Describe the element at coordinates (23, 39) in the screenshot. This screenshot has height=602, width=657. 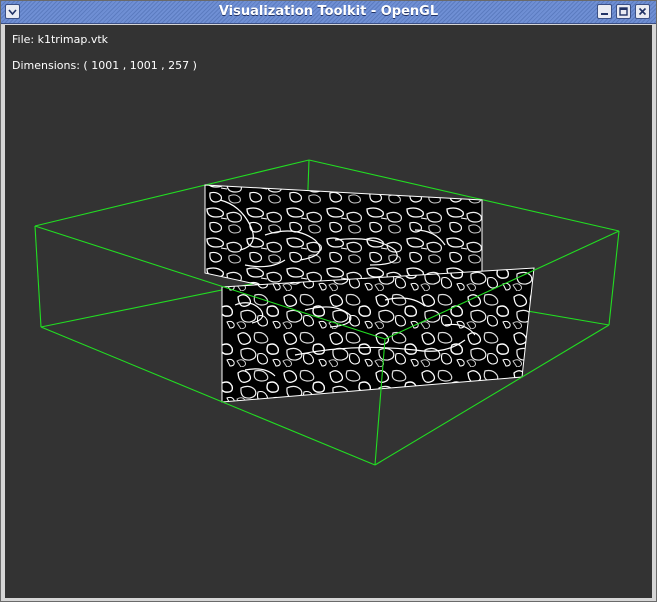
I see `file-label: File:` at that location.